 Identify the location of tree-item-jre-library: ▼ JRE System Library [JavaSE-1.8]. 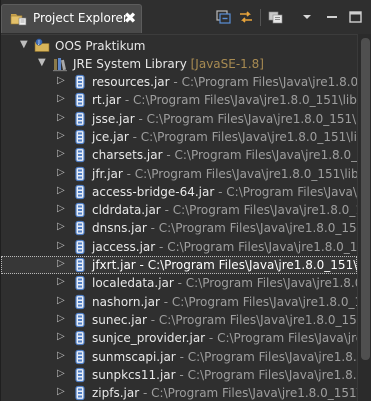
(179, 64).